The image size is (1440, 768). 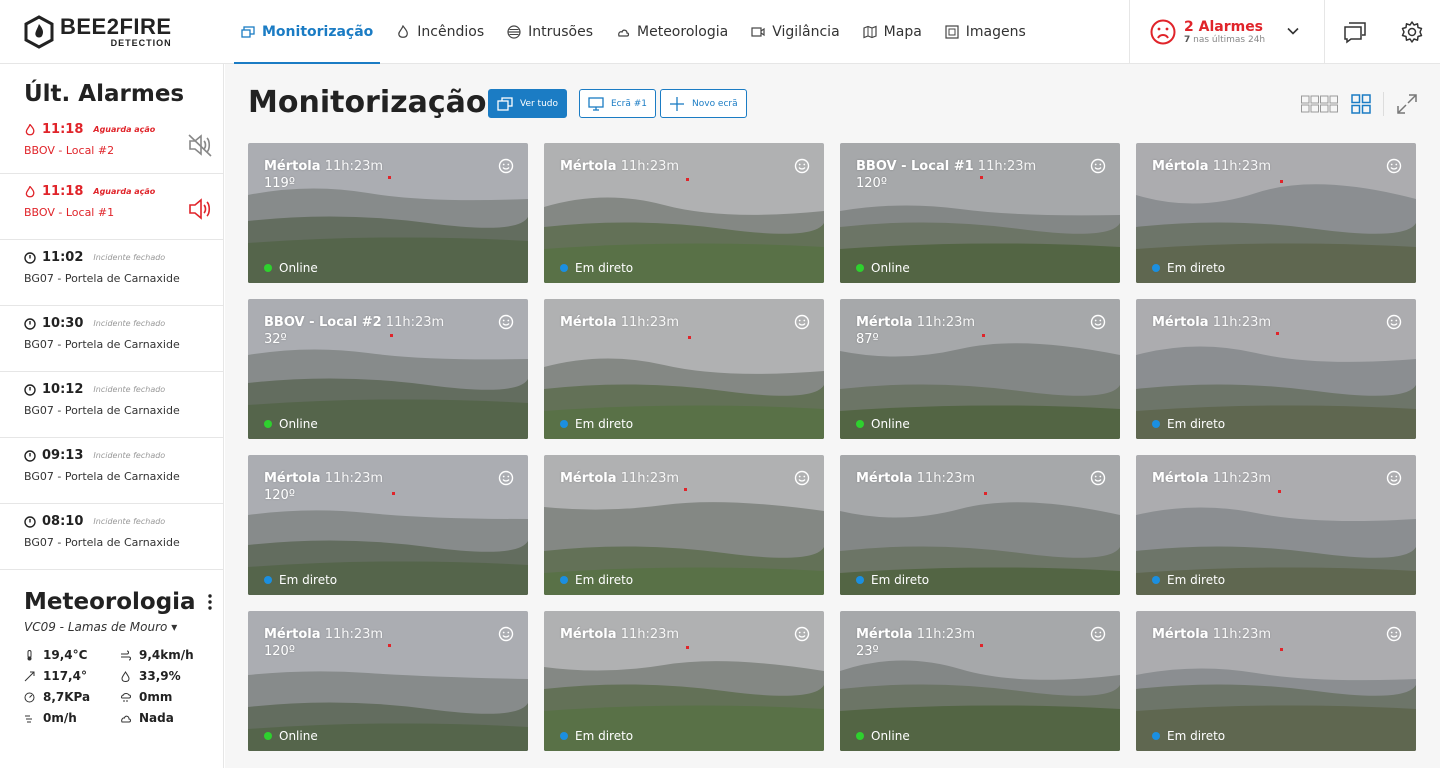 What do you see at coordinates (1320, 104) in the screenshot?
I see `grid-4x4-view-icon` at bounding box center [1320, 104].